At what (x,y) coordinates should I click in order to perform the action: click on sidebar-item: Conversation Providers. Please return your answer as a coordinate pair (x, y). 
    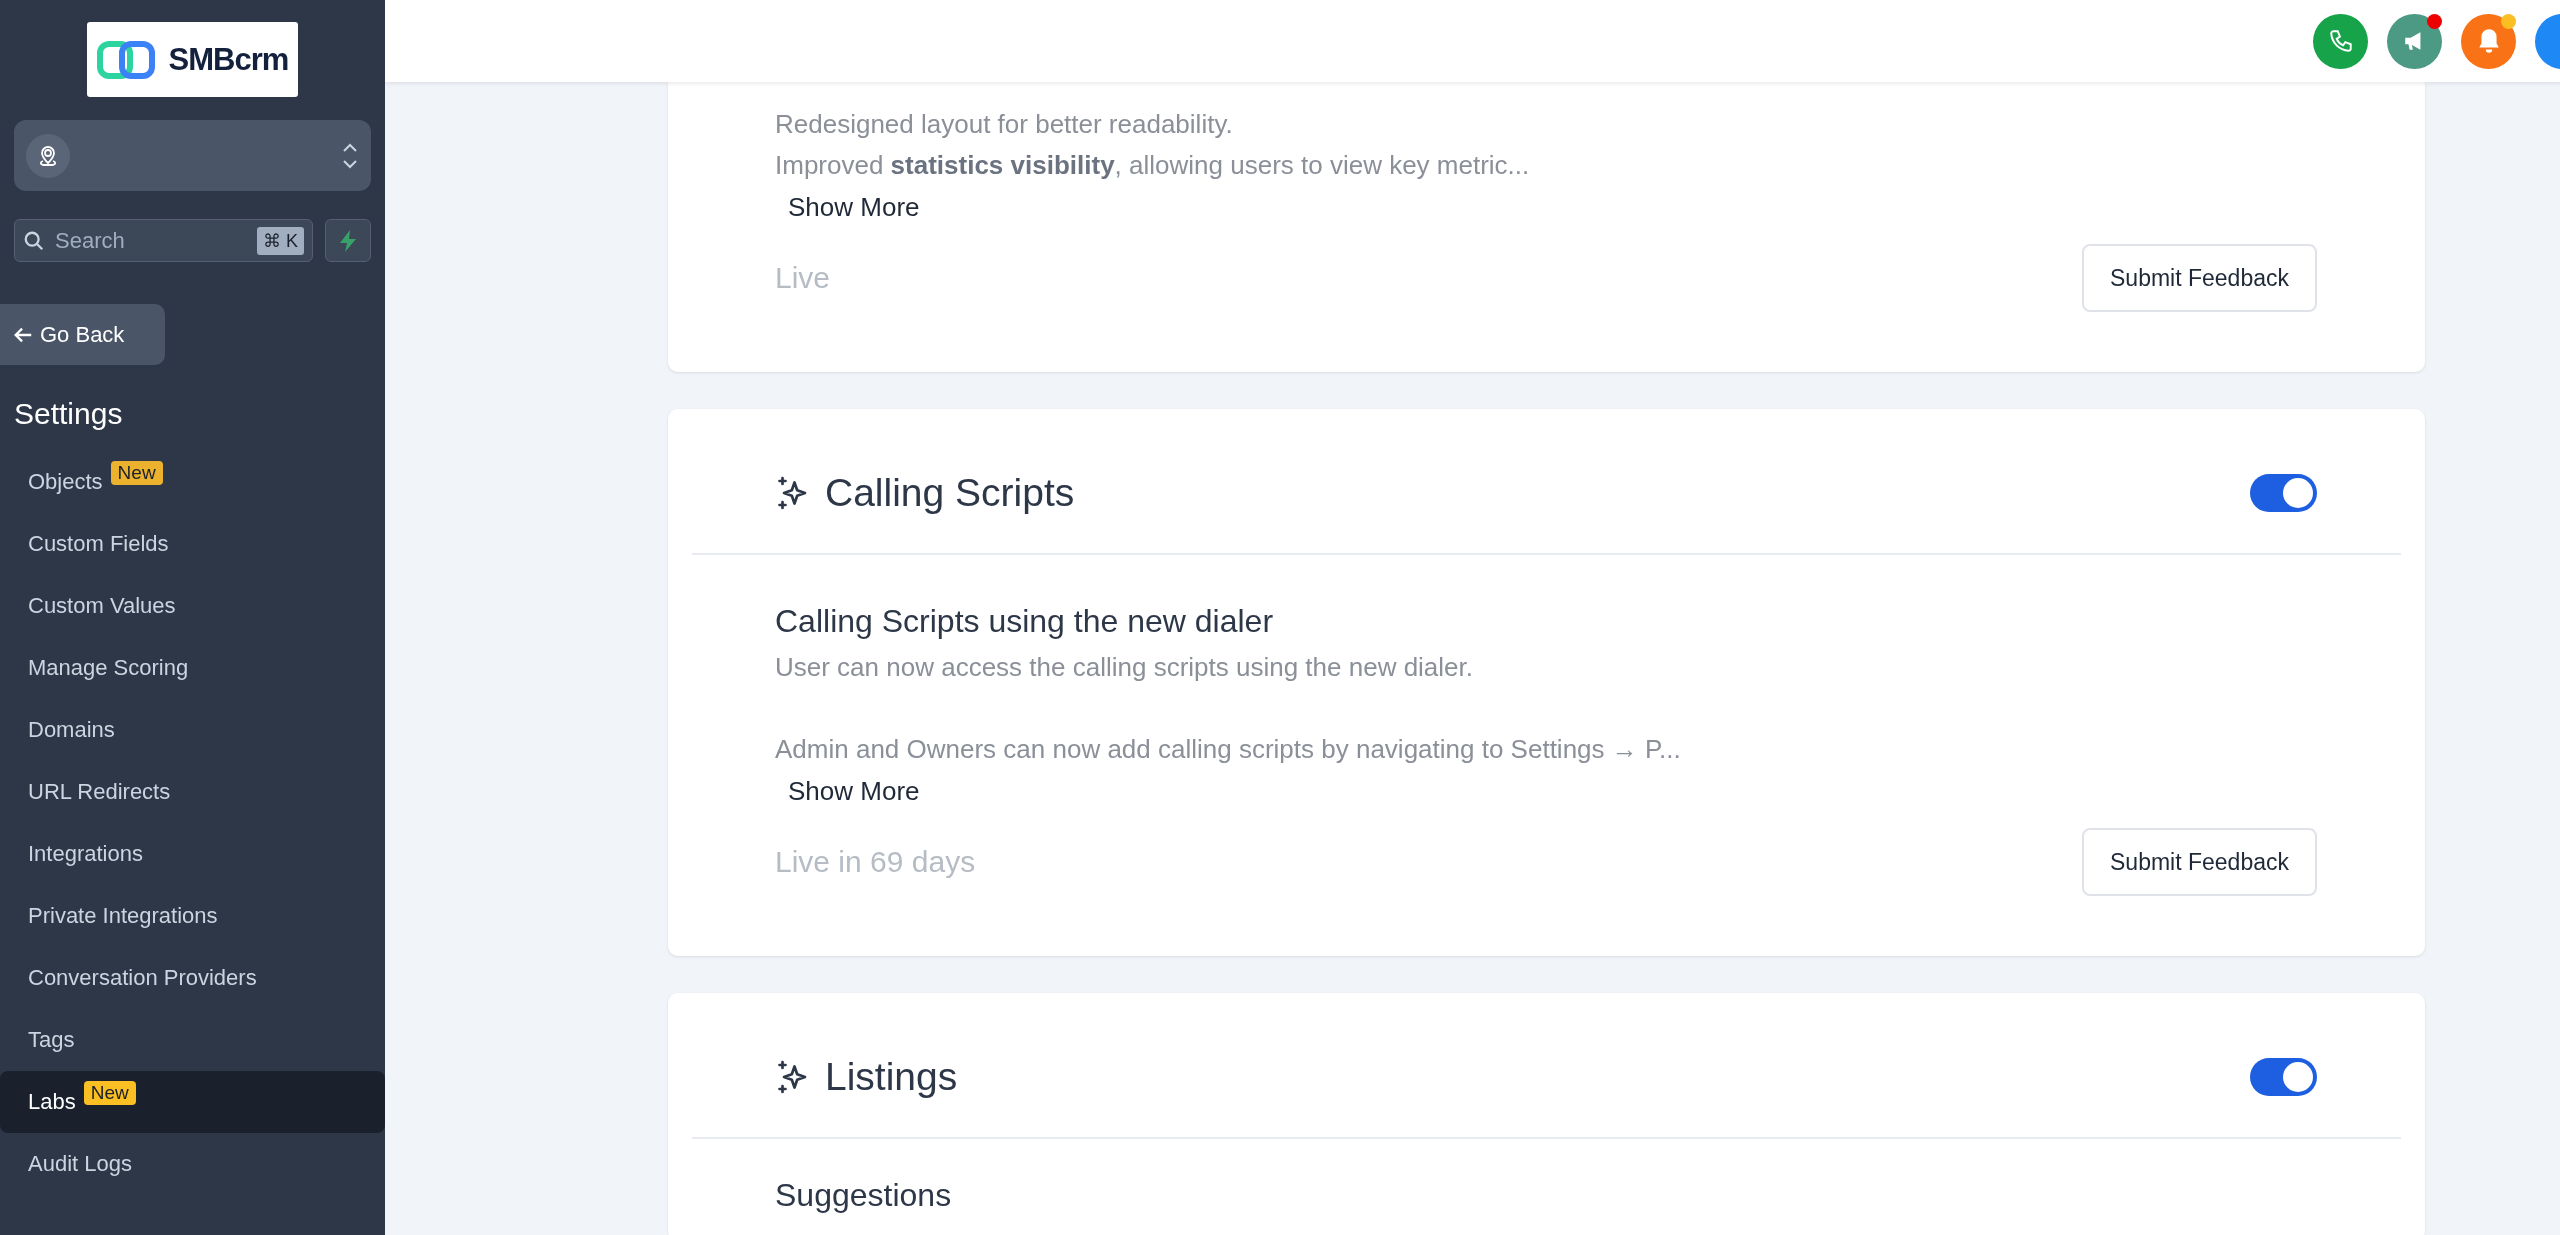
    Looking at the image, I should click on (192, 978).